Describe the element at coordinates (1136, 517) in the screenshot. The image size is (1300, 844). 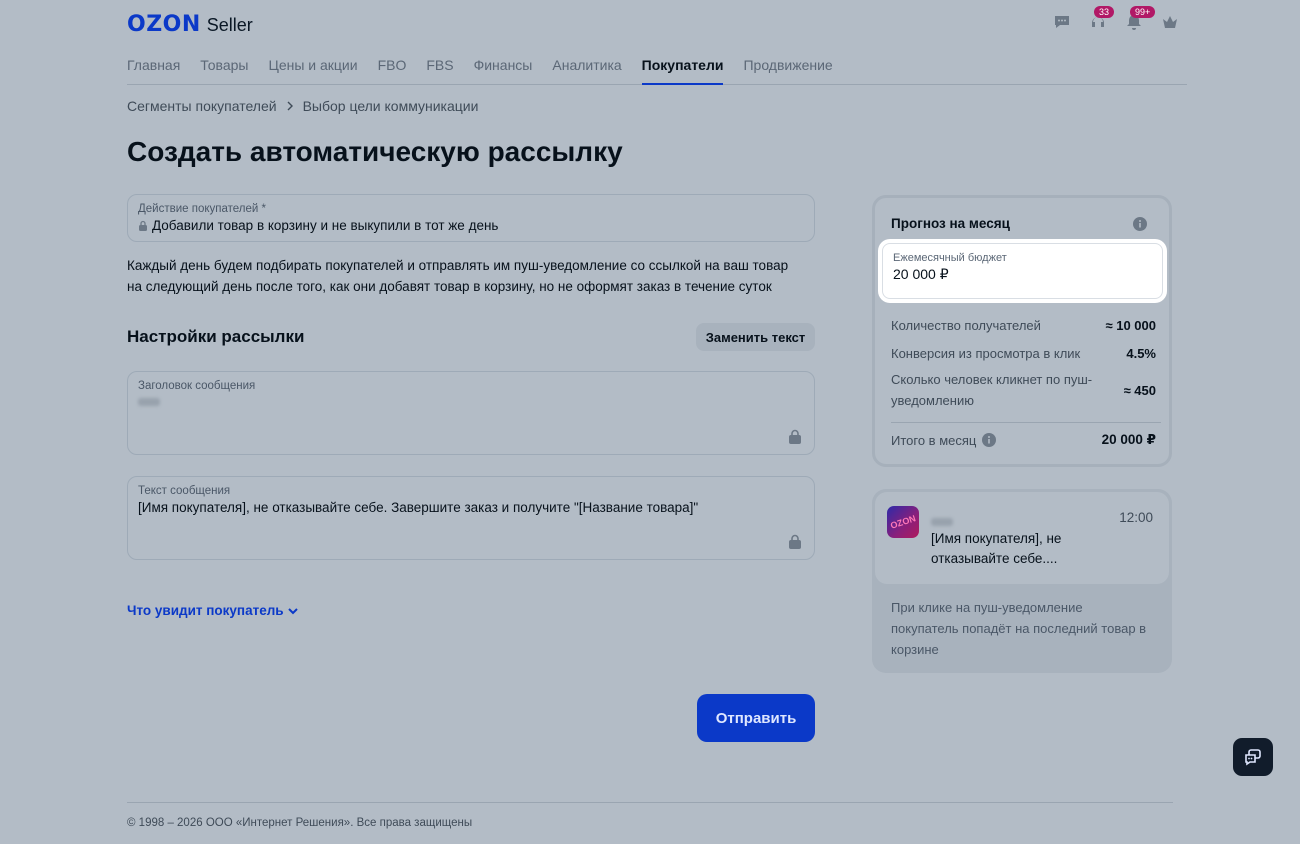
I see `push-time: 12:00` at that location.